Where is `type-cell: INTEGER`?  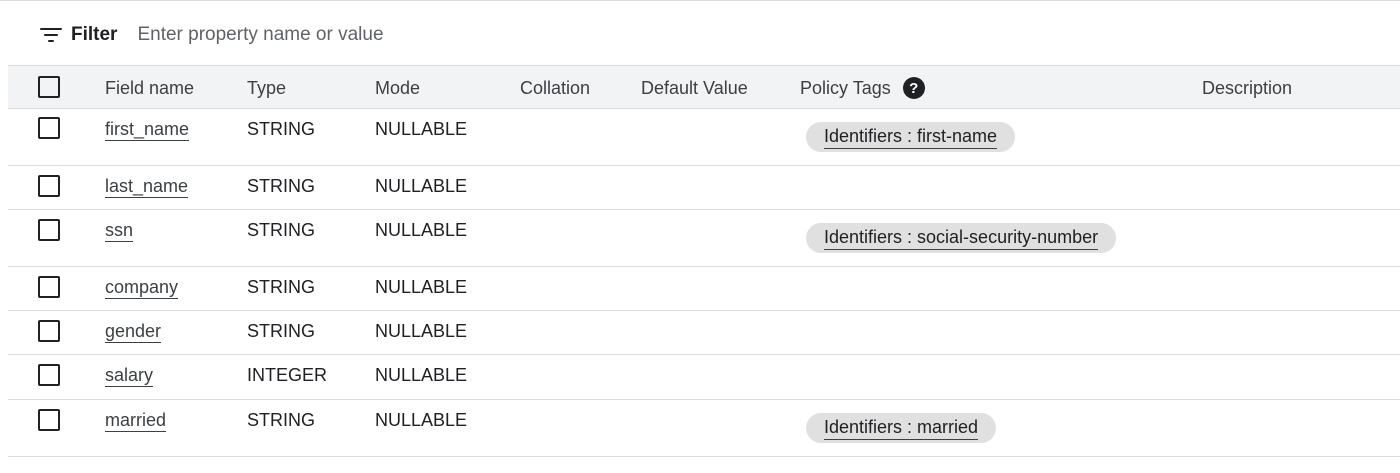
type-cell: INTEGER is located at coordinates (287, 375).